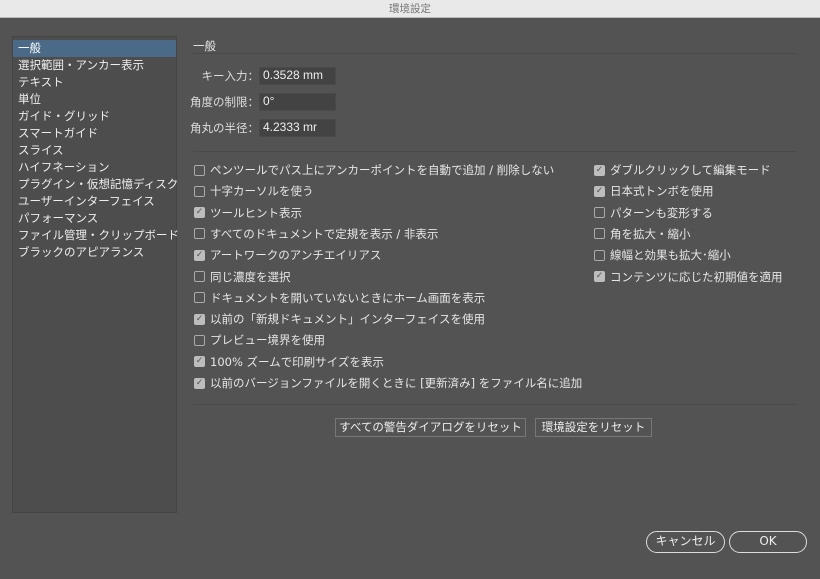  Describe the element at coordinates (410, 9) in the screenshot. I see `window-title: 環境設定` at that location.